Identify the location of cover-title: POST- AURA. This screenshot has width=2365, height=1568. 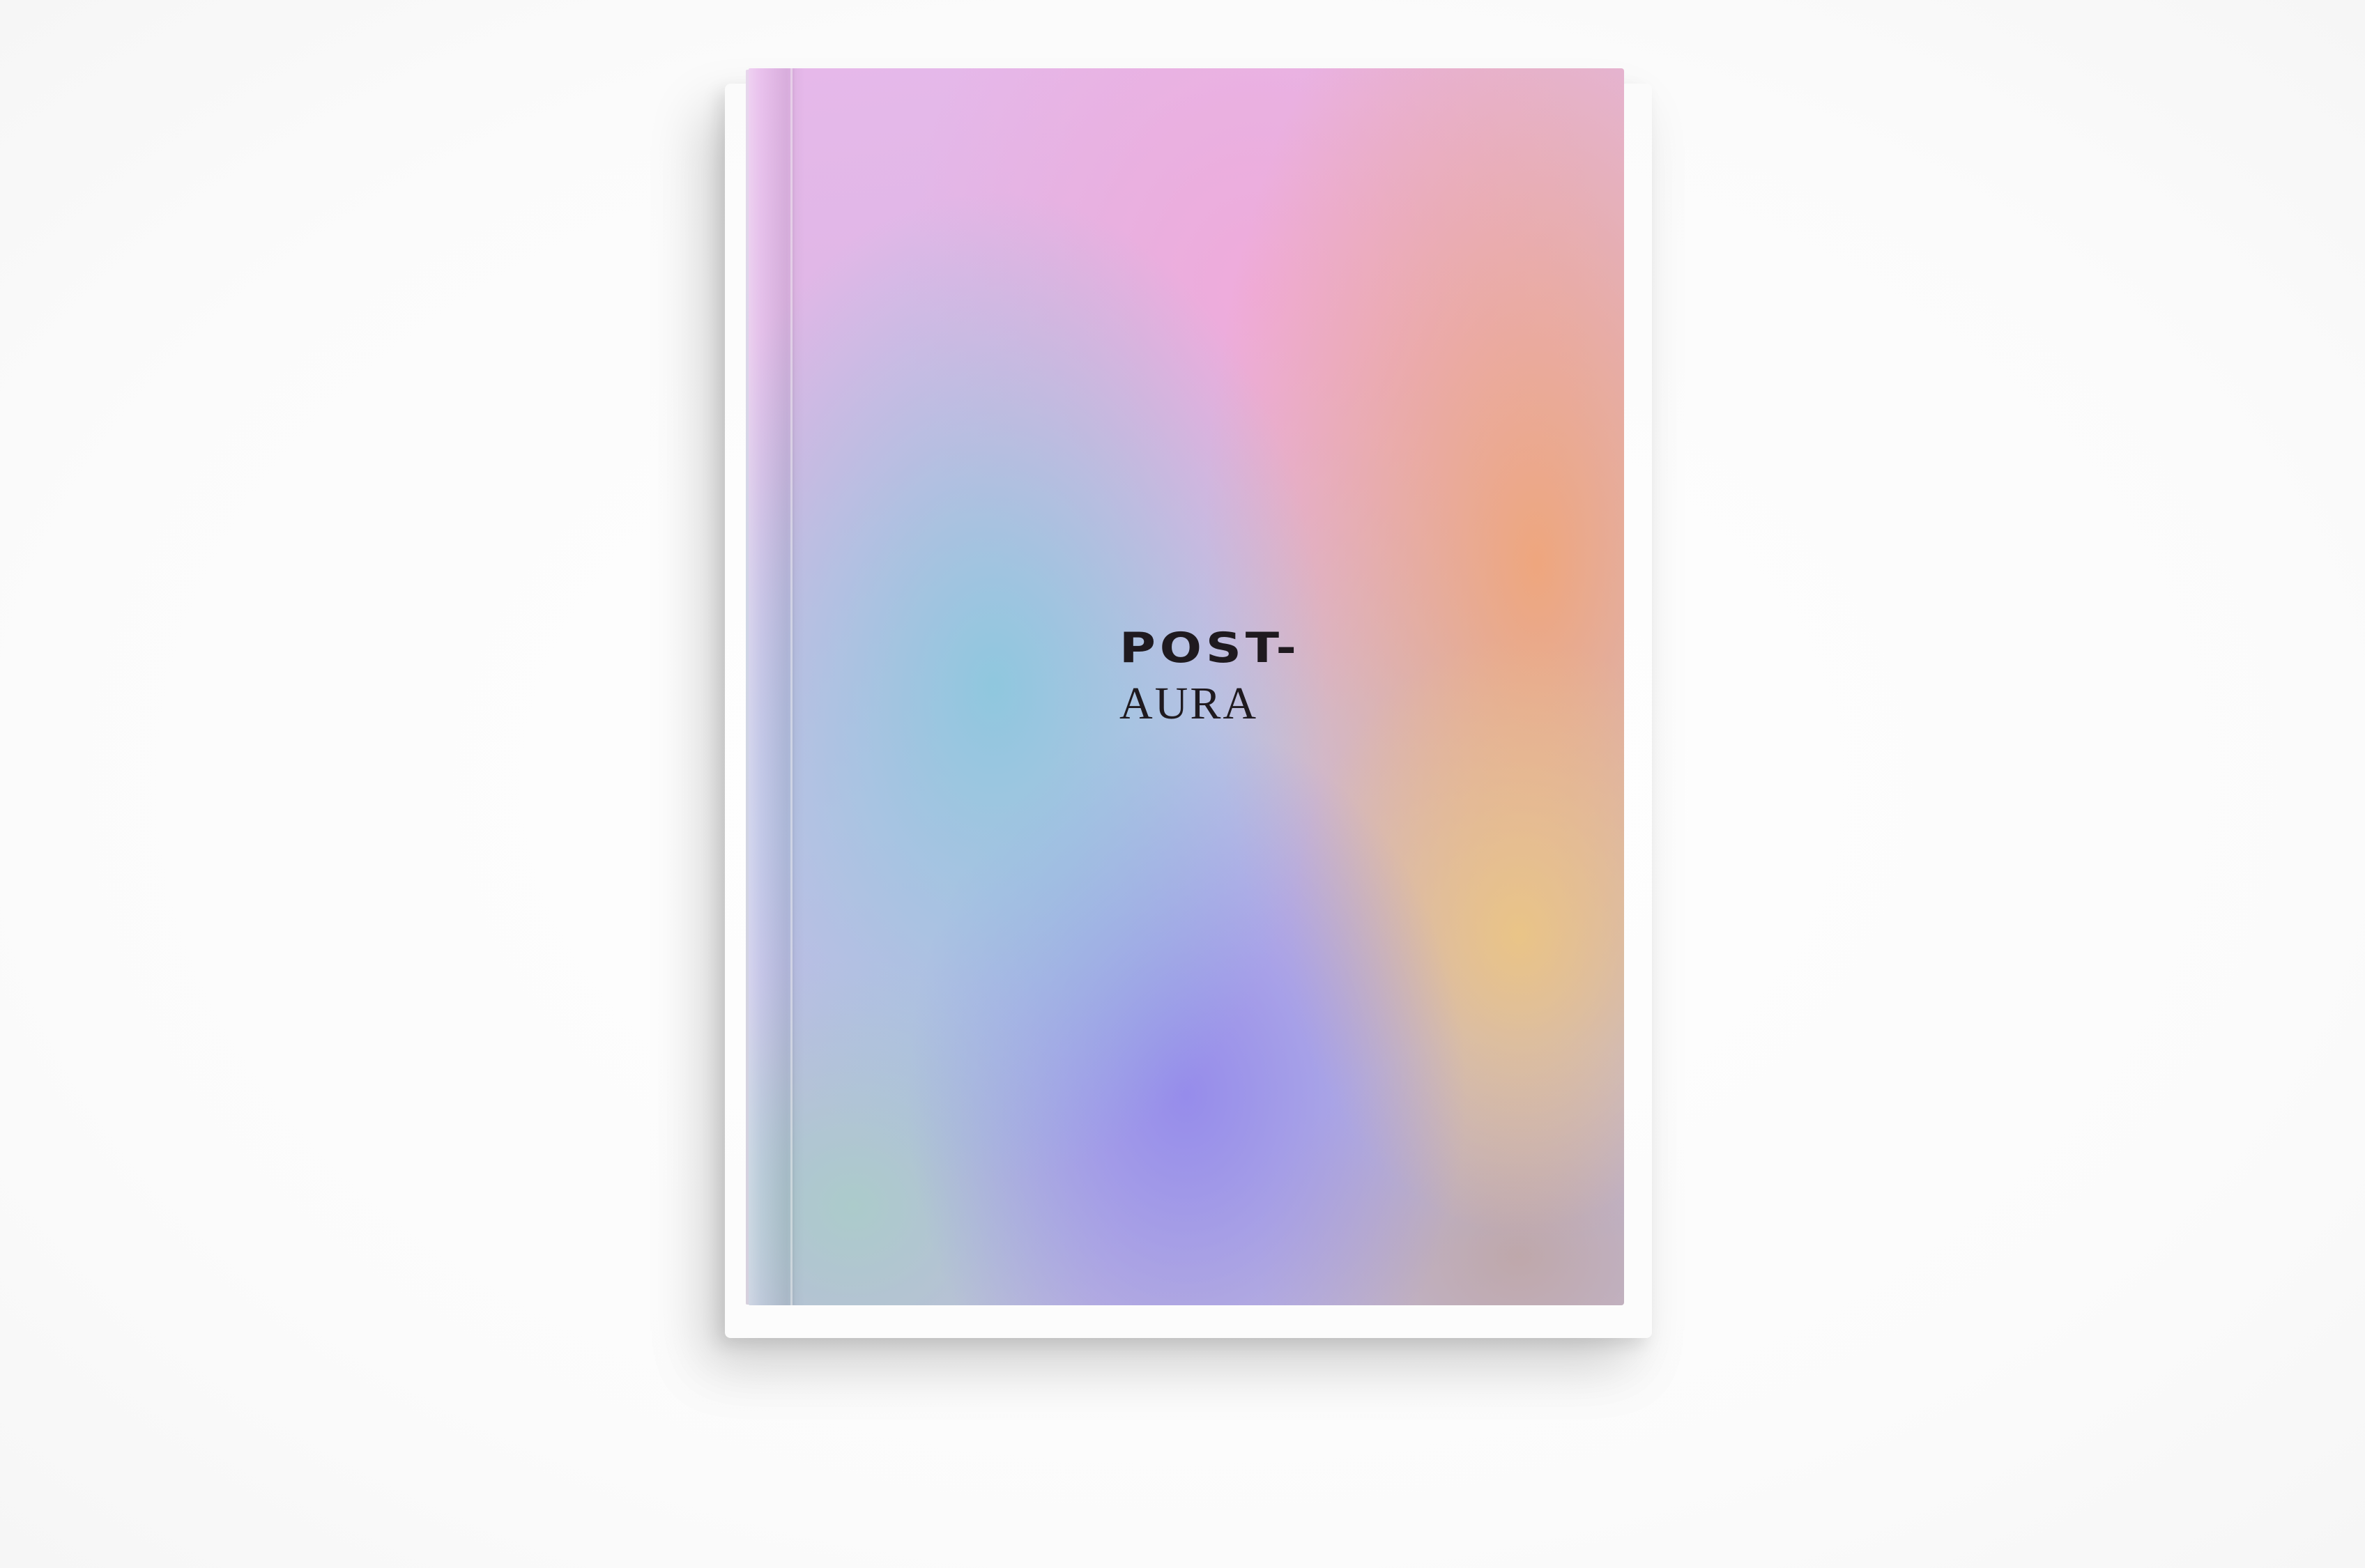
(1258, 677).